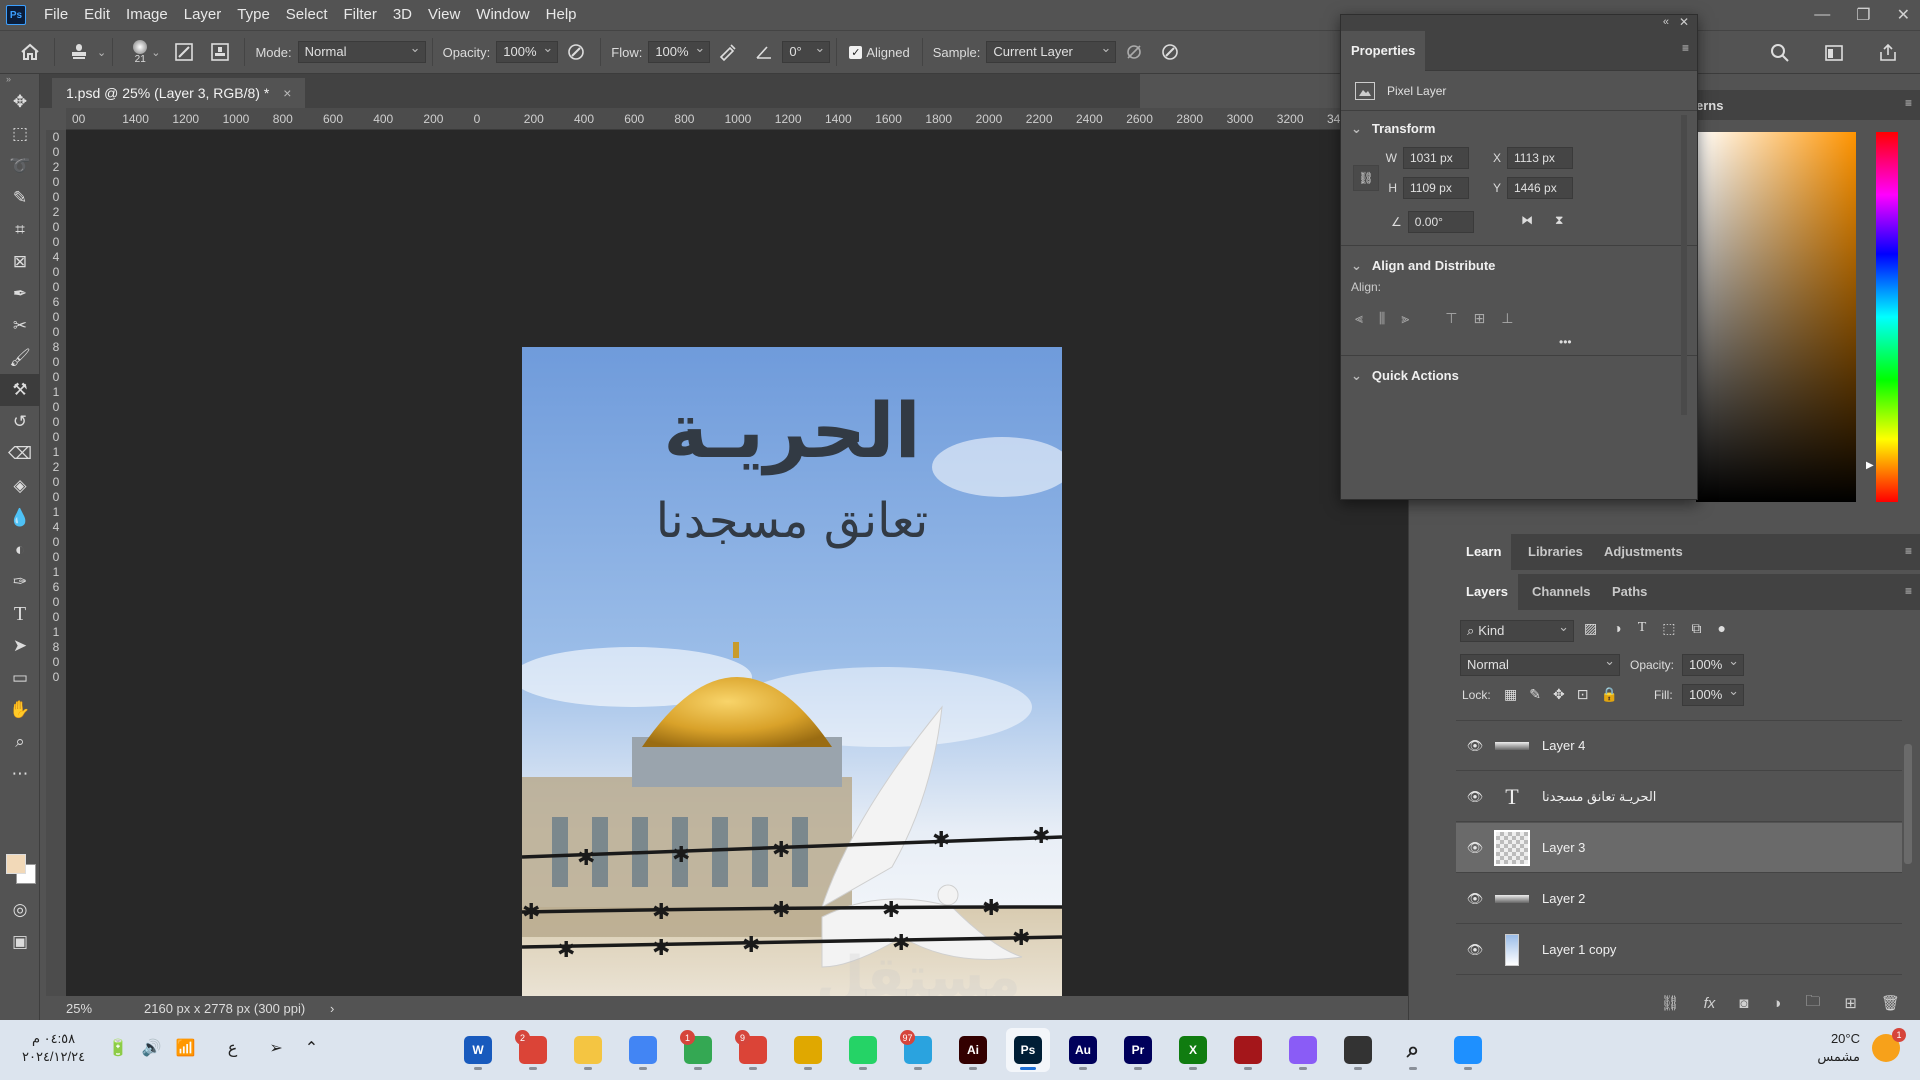 The image size is (1920, 1080). What do you see at coordinates (1170, 52) in the screenshot?
I see `pressure-size-icon` at bounding box center [1170, 52].